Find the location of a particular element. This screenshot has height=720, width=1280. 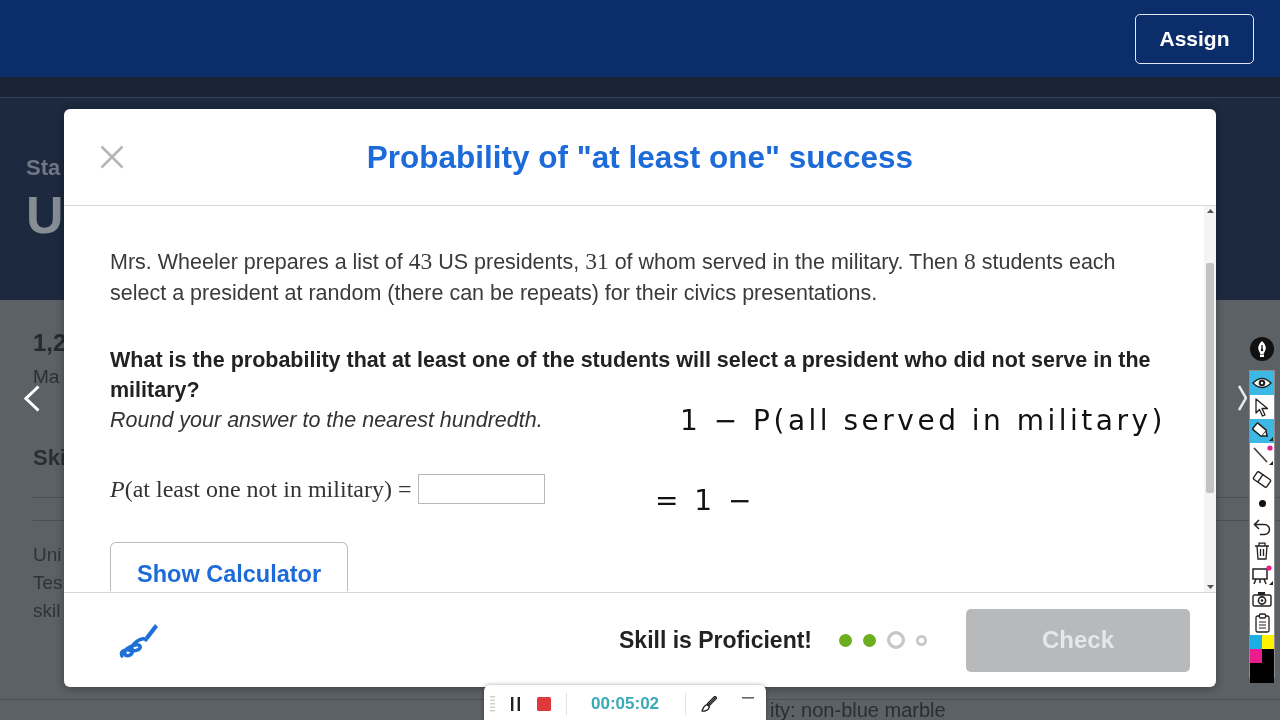

dialog-title: Probability of "at least one" success is located at coordinates (640, 157).